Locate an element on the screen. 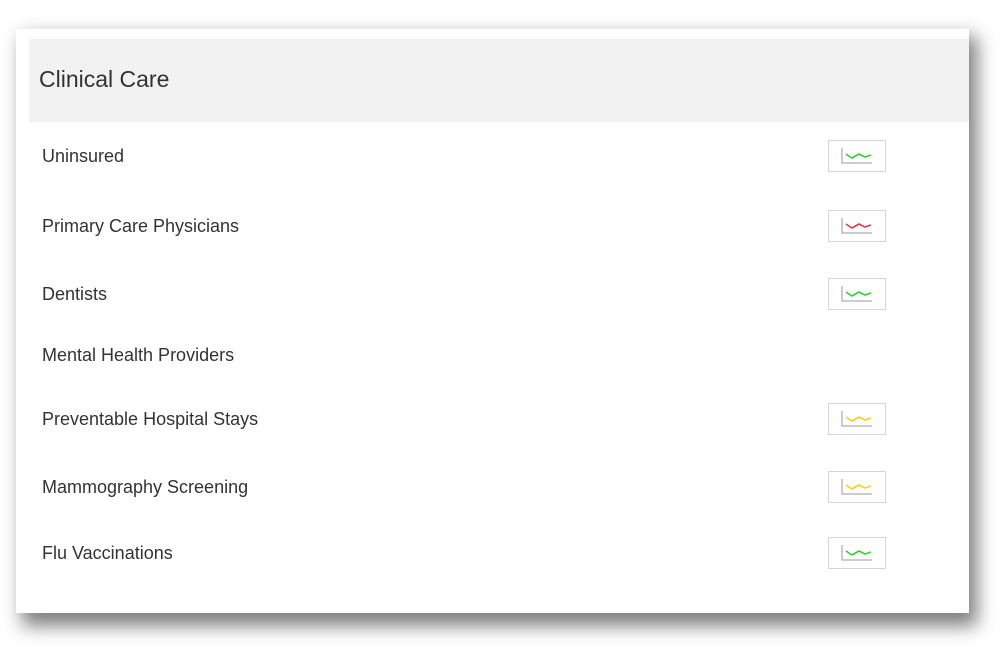 This screenshot has width=1003, height=663. measure-row: Primary Care Physicians is located at coordinates (499, 226).